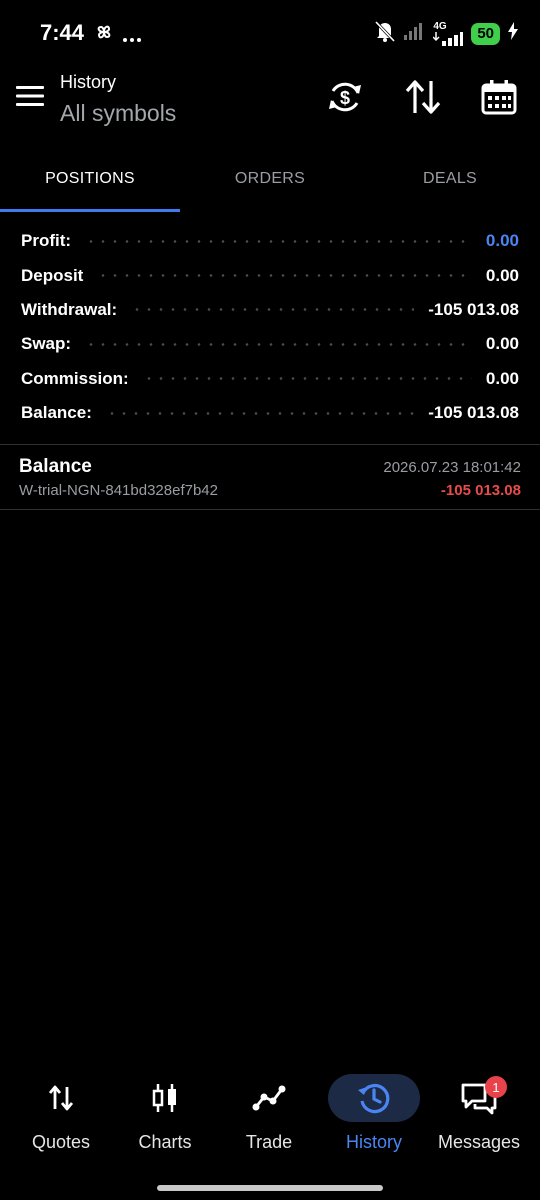 This screenshot has height=1200, width=540. I want to click on deal-id: W-trial-NGN-841bd328ef7b42, so click(118, 490).